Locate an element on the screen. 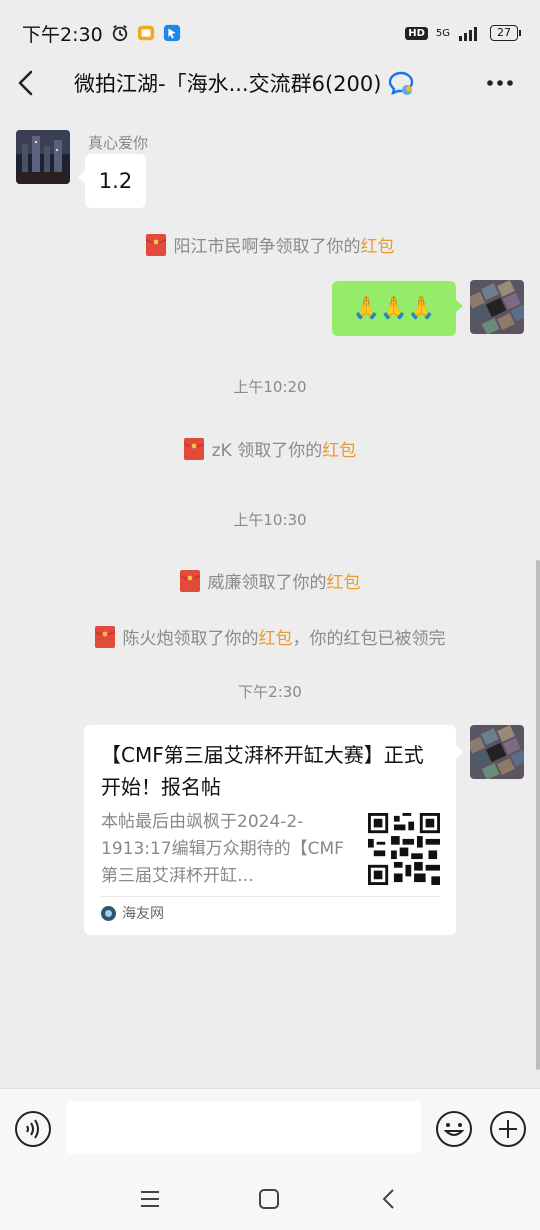 The height and width of the screenshot is (1230, 540). message-bubble: 1.2 is located at coordinates (112, 181).